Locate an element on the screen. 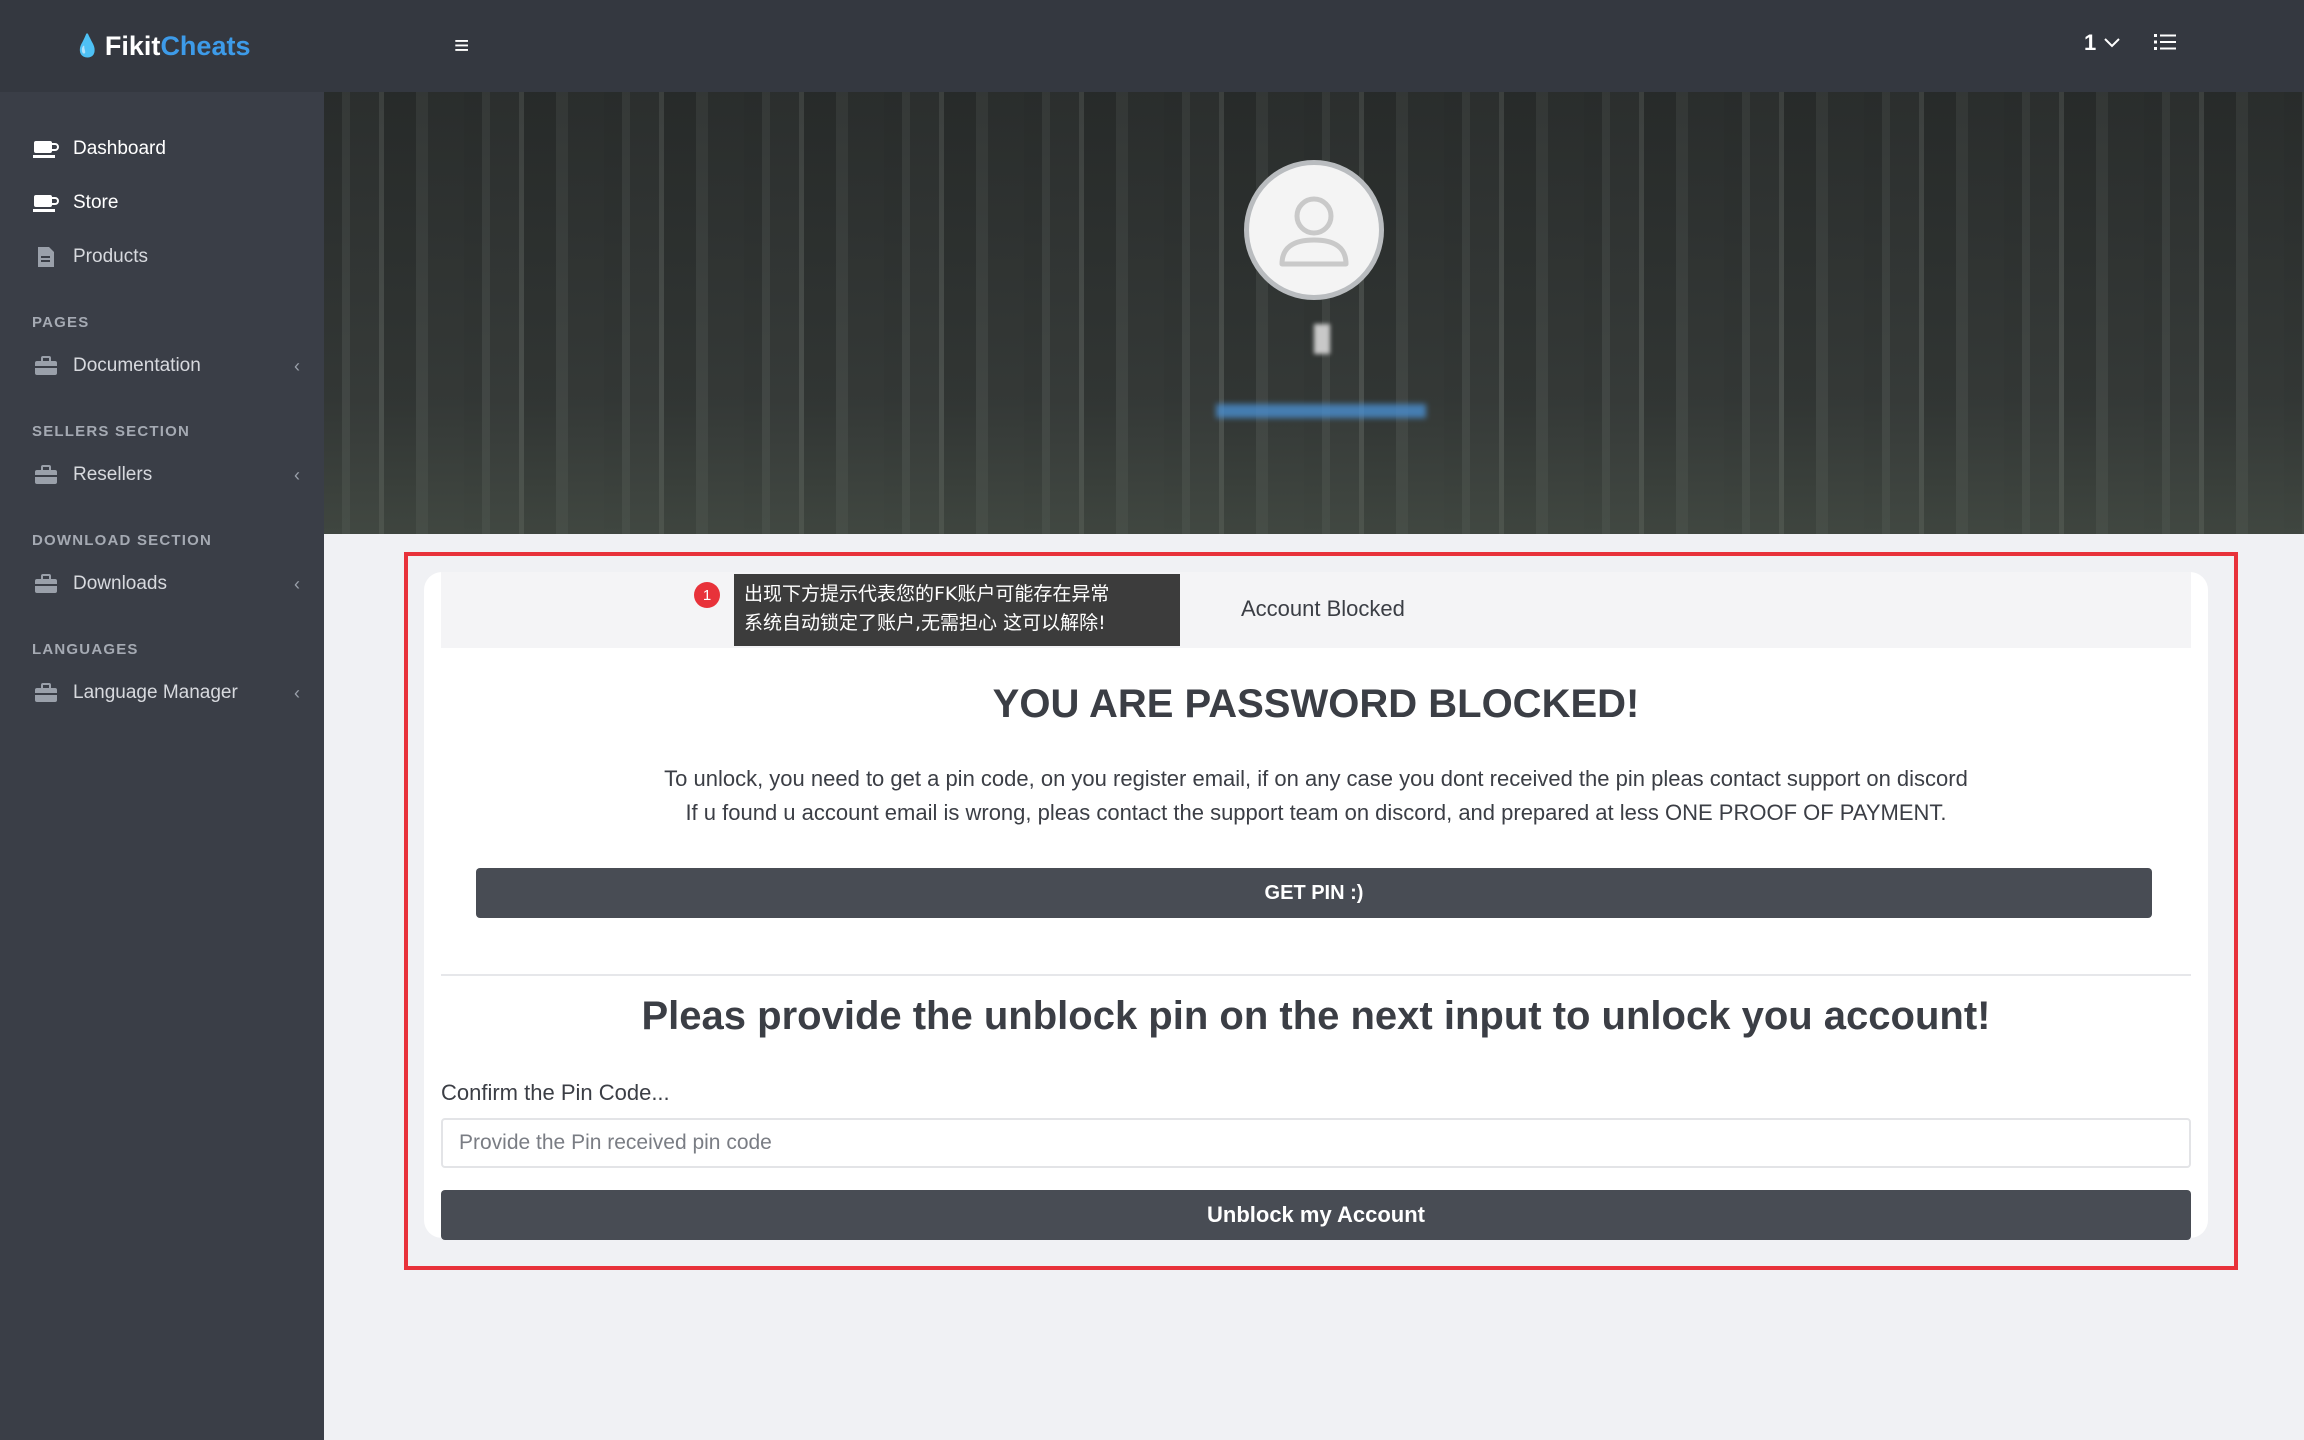 The height and width of the screenshot is (1440, 2304). sidebar-item-downloads: Downloads ‹ is located at coordinates (162, 584).